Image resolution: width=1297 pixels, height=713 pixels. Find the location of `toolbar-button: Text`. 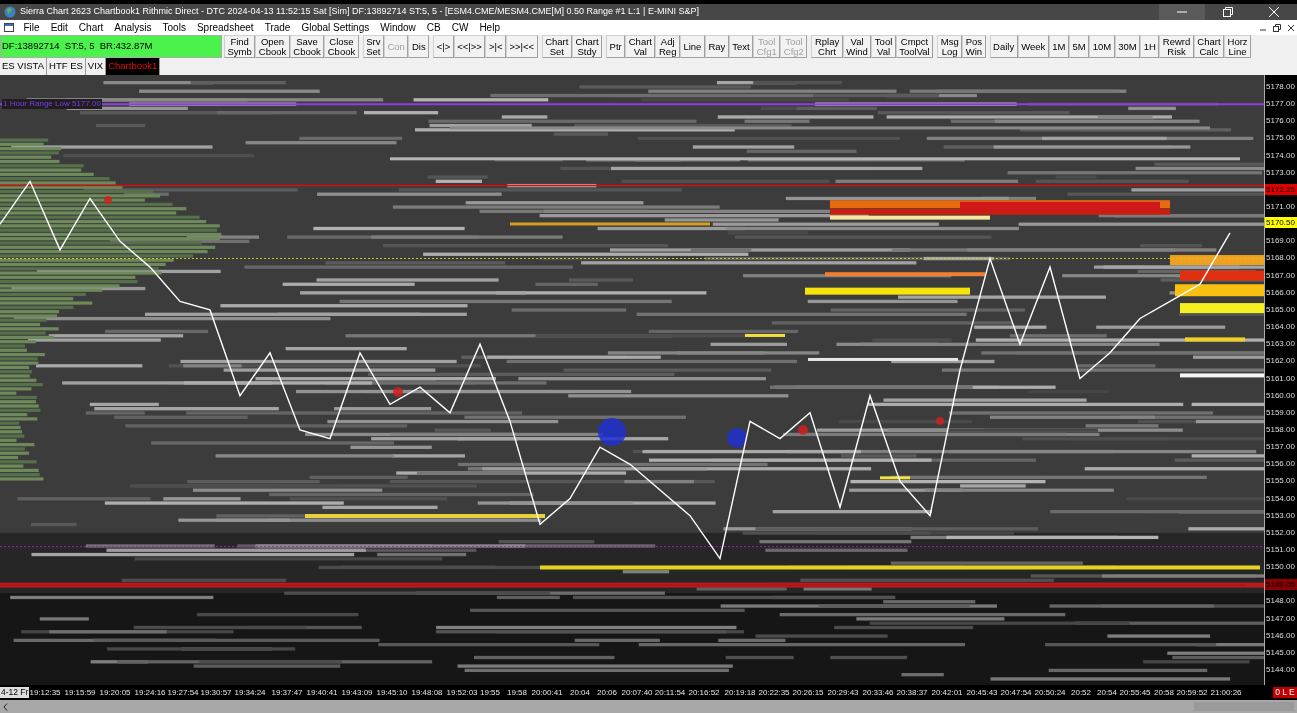

toolbar-button: Text is located at coordinates (741, 46).